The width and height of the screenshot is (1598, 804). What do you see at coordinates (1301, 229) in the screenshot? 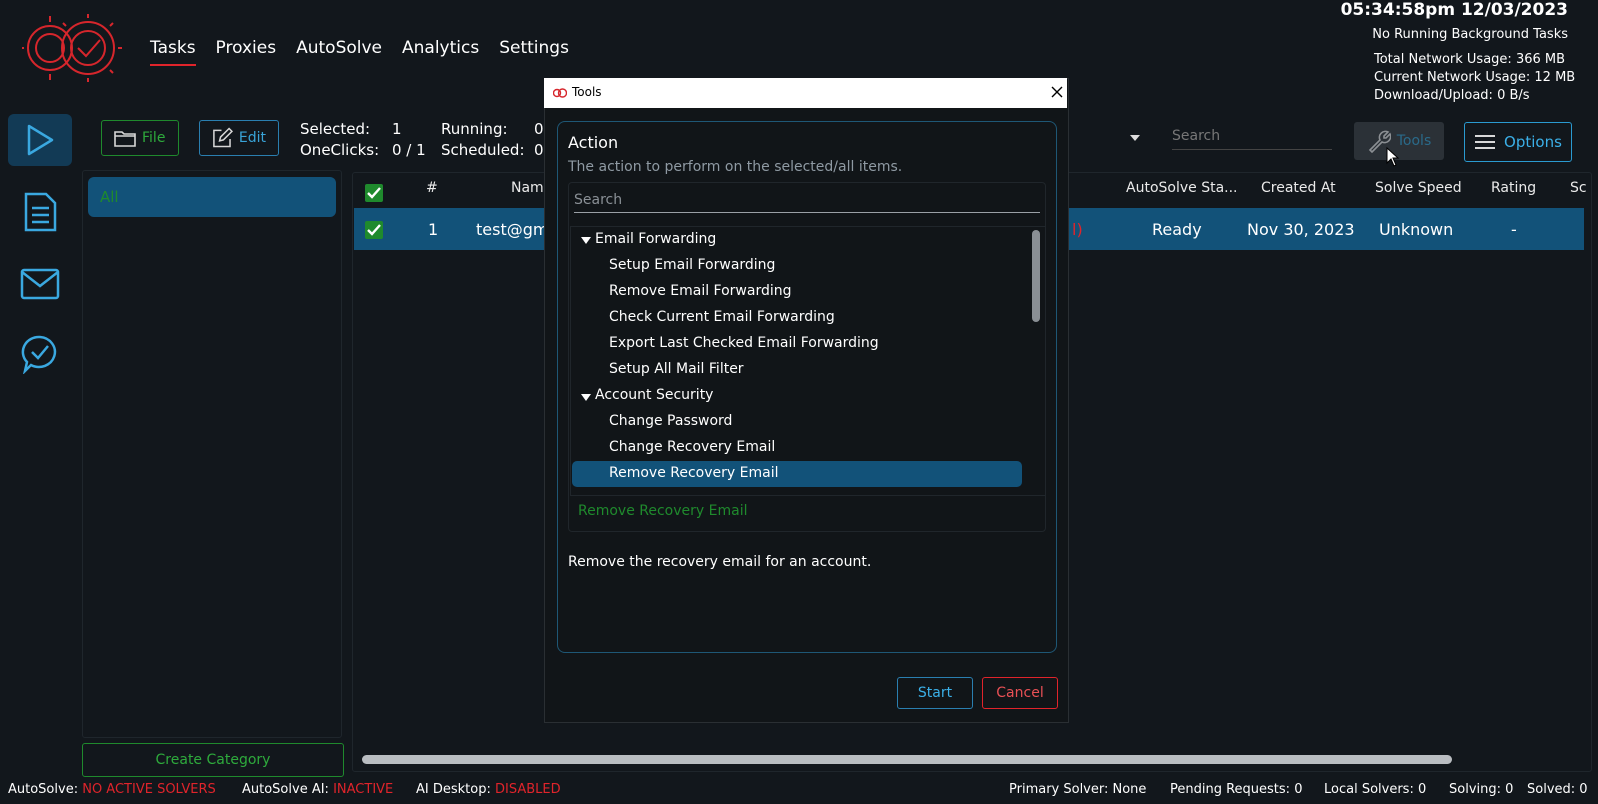
I see `row-created-at: Nov 30, 2023` at bounding box center [1301, 229].